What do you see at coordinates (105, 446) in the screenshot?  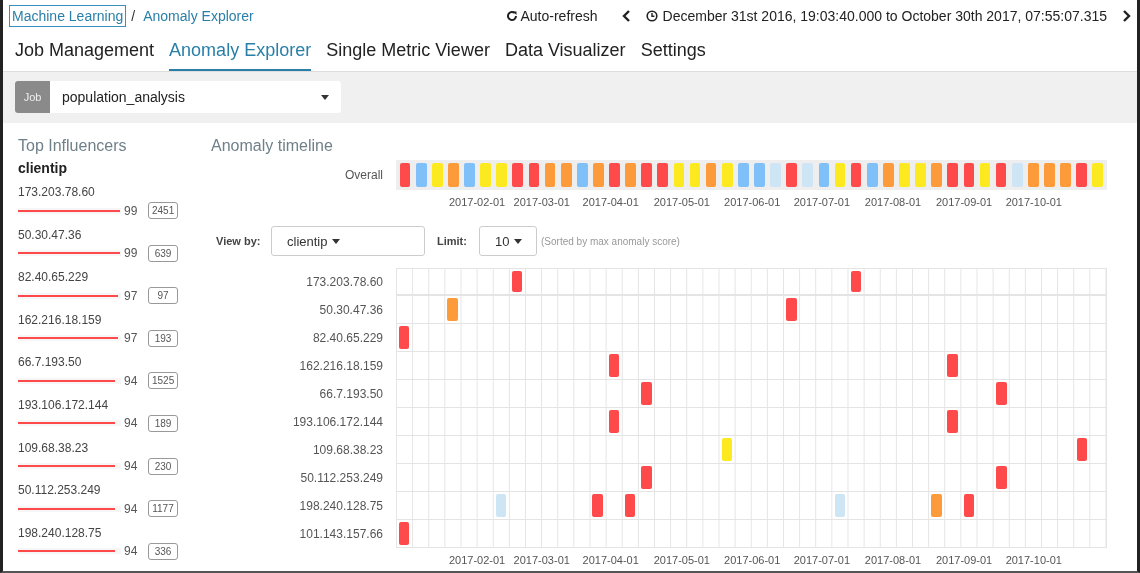 I see `influencer-name: 109.68.38.23` at bounding box center [105, 446].